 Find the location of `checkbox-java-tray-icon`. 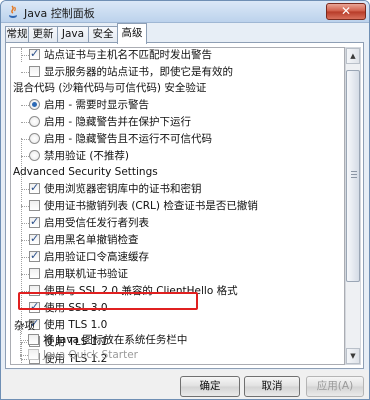

checkbox-java-tray-icon is located at coordinates (33, 339).